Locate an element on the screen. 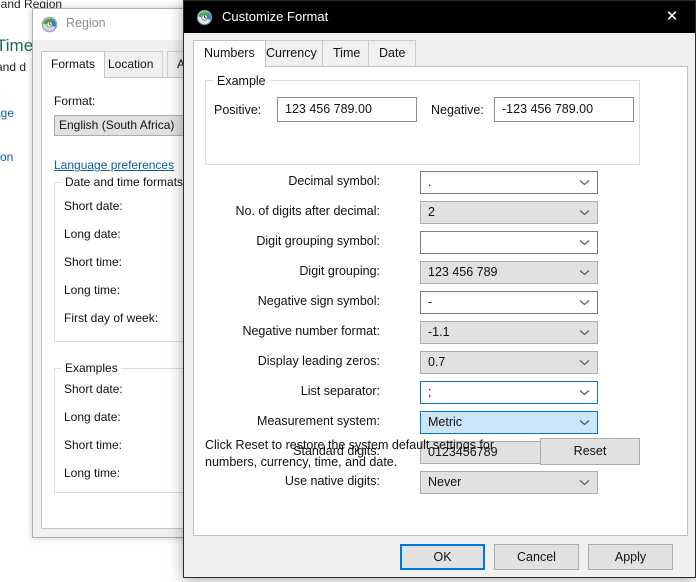  example-group-label: Example is located at coordinates (241, 81).